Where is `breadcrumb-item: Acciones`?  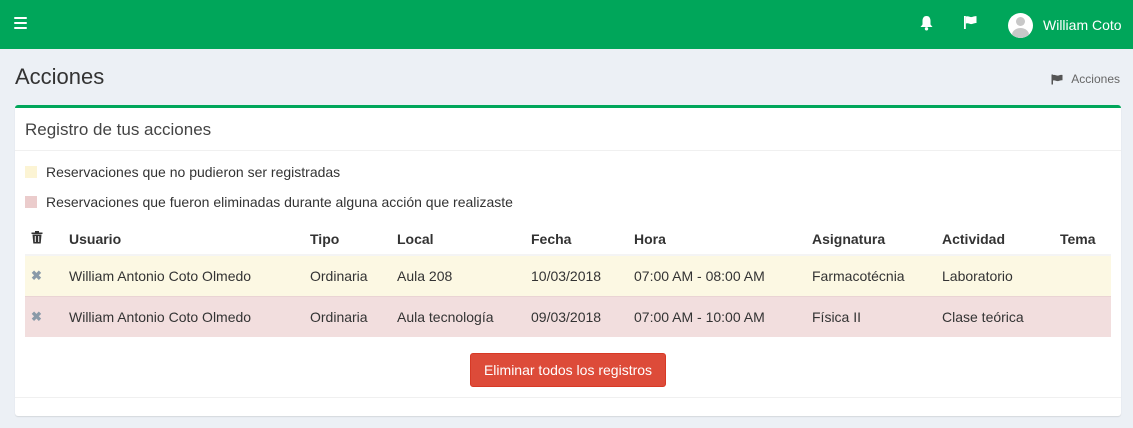
breadcrumb-item: Acciones is located at coordinates (1095, 79).